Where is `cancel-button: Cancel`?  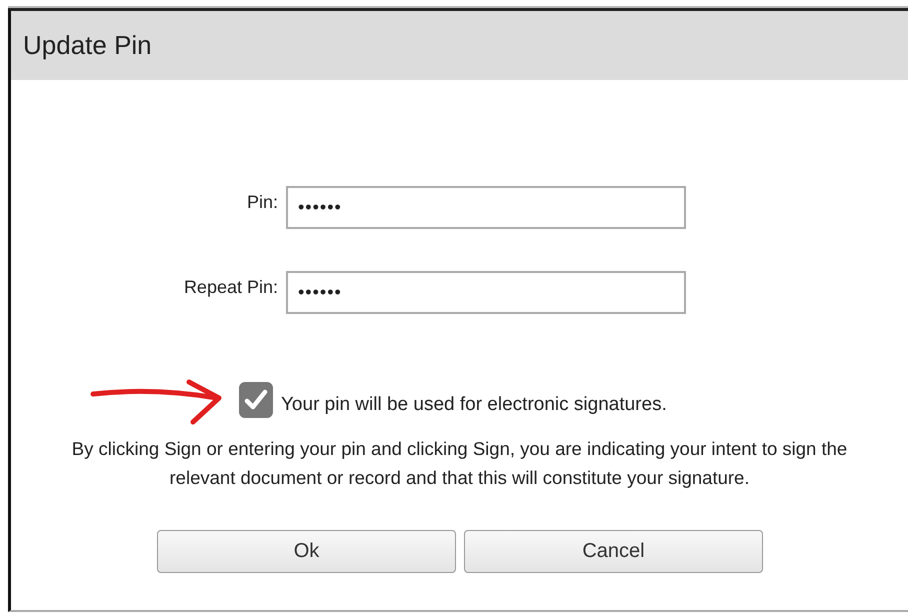 cancel-button: Cancel is located at coordinates (613, 551).